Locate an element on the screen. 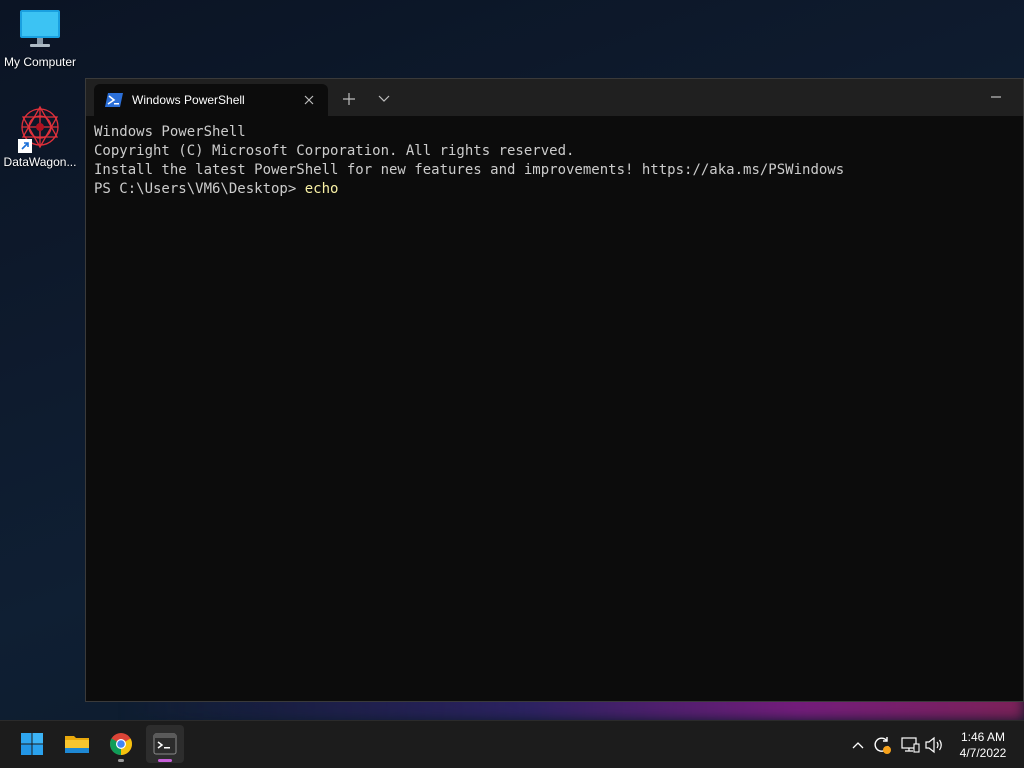  chevron-up-icon is located at coordinates (858, 745).